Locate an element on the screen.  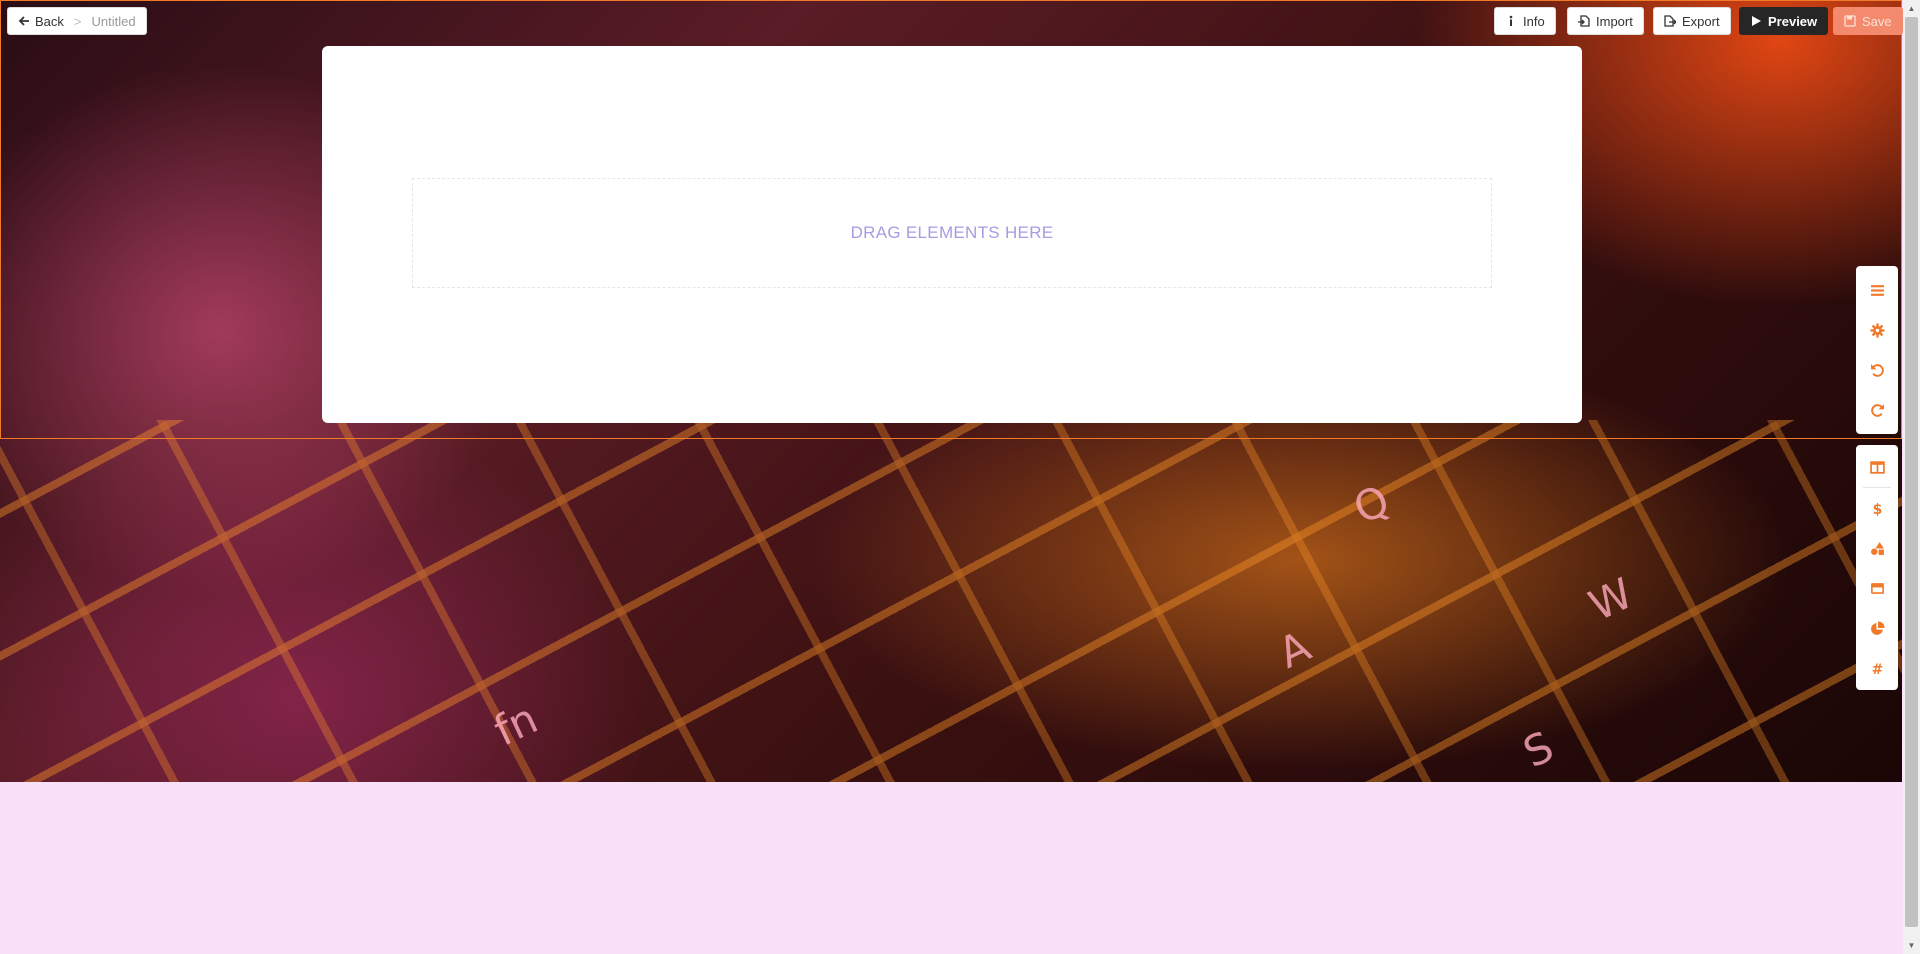
card-blocks-button is located at coordinates (1877, 588).